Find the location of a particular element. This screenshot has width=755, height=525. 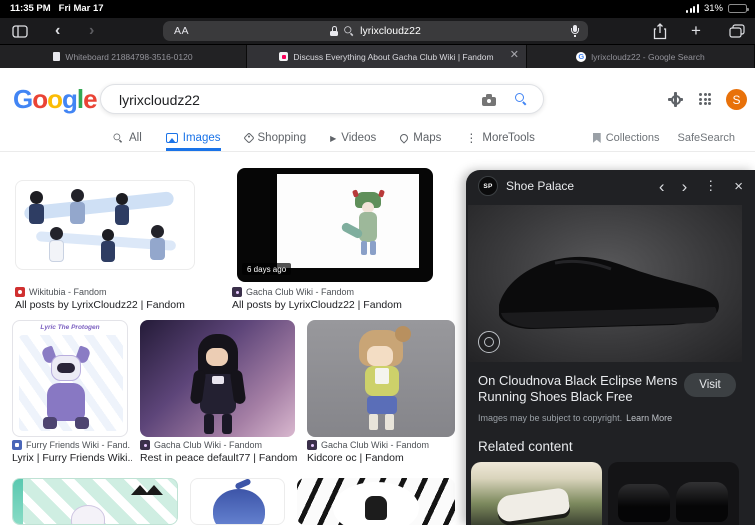

back-button: ‹ is located at coordinates (57, 31).